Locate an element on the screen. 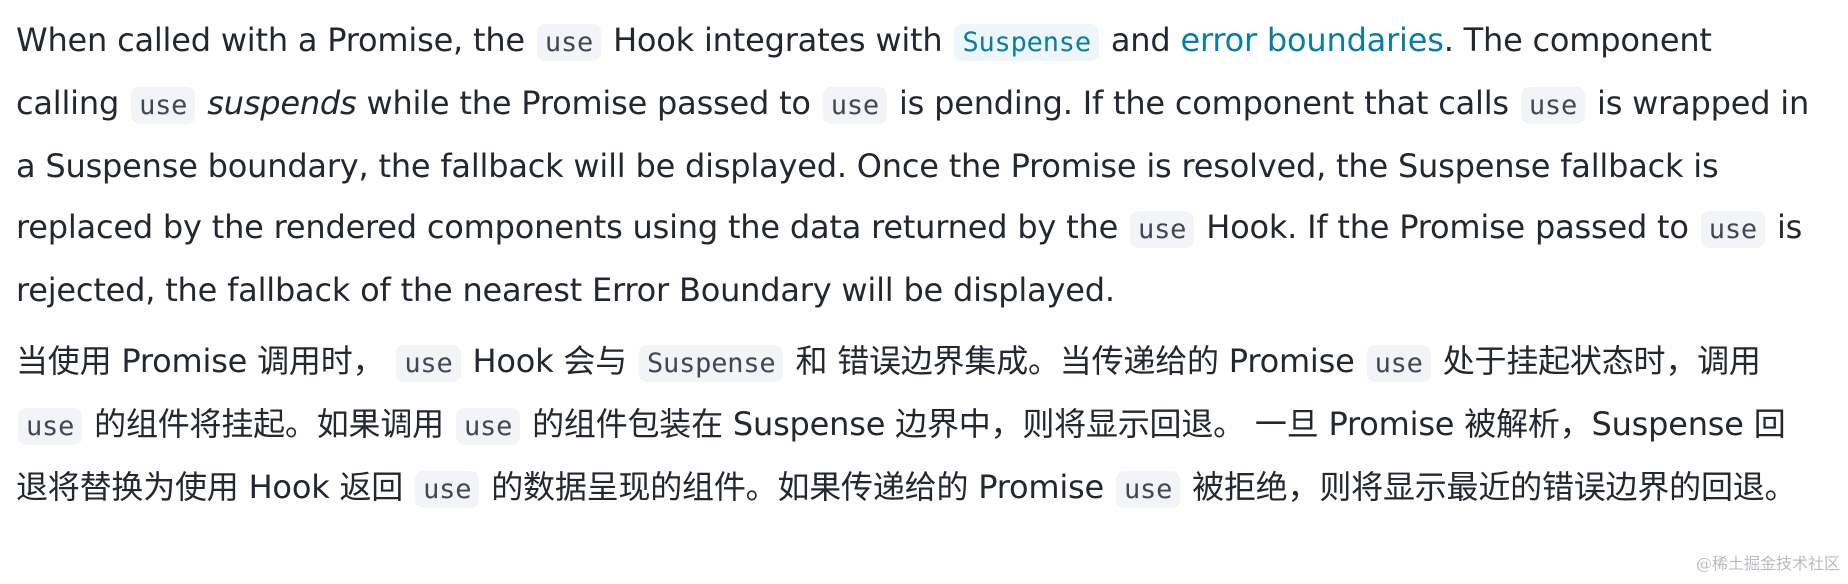 The width and height of the screenshot is (1848, 584). emphasis-suspends: suspends is located at coordinates (282, 103).